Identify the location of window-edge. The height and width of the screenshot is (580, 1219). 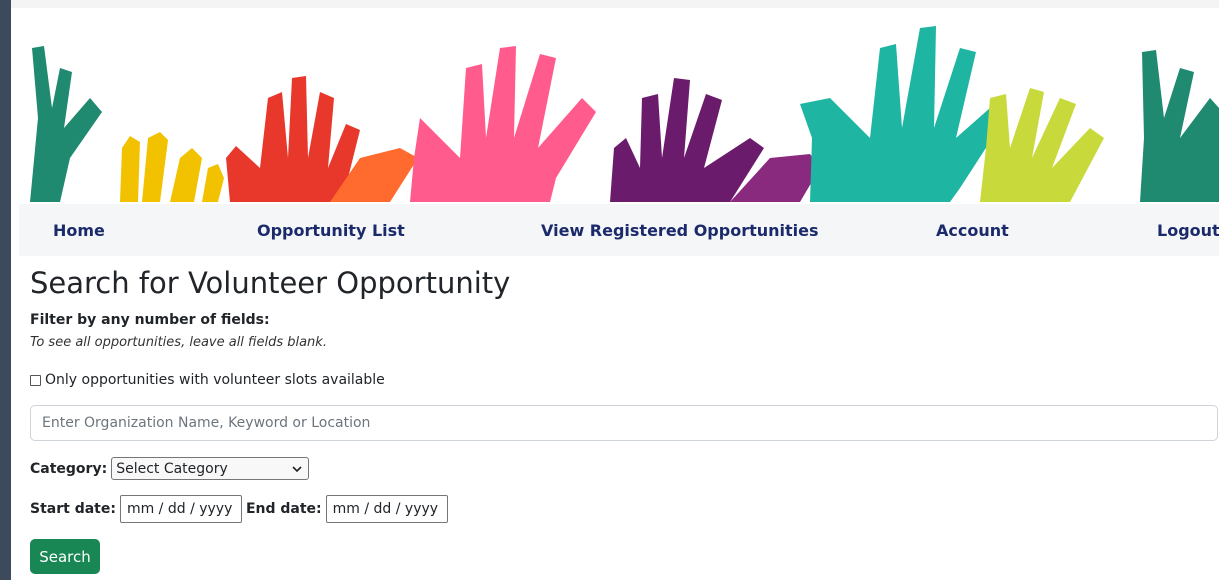
(5, 290).